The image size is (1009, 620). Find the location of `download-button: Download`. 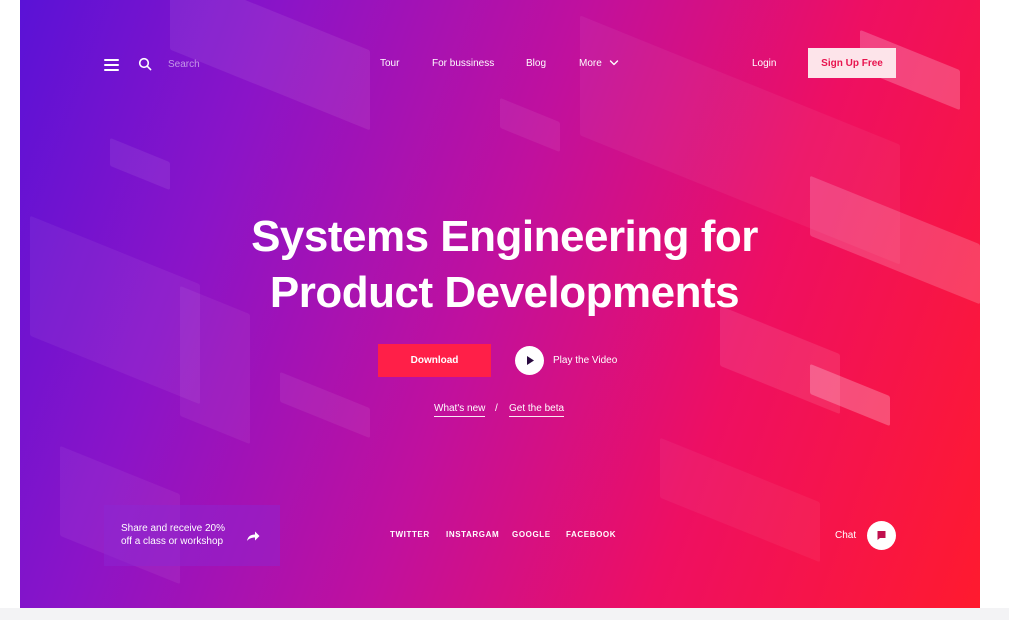

download-button: Download is located at coordinates (434, 360).